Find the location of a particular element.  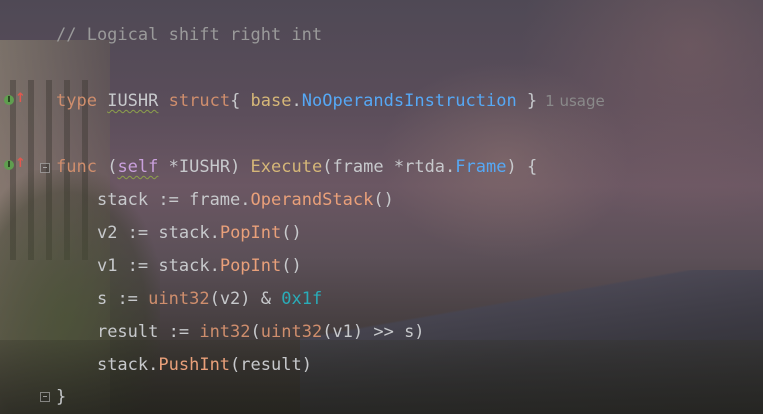

method-call: OperandStack is located at coordinates (312, 200).